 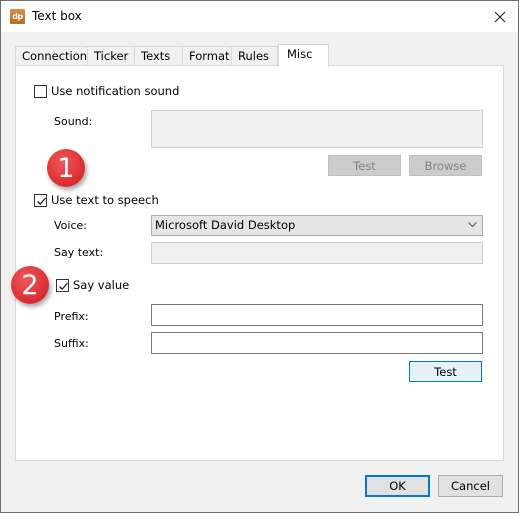 What do you see at coordinates (79, 252) in the screenshot?
I see `say-text-label: Say text:` at bounding box center [79, 252].